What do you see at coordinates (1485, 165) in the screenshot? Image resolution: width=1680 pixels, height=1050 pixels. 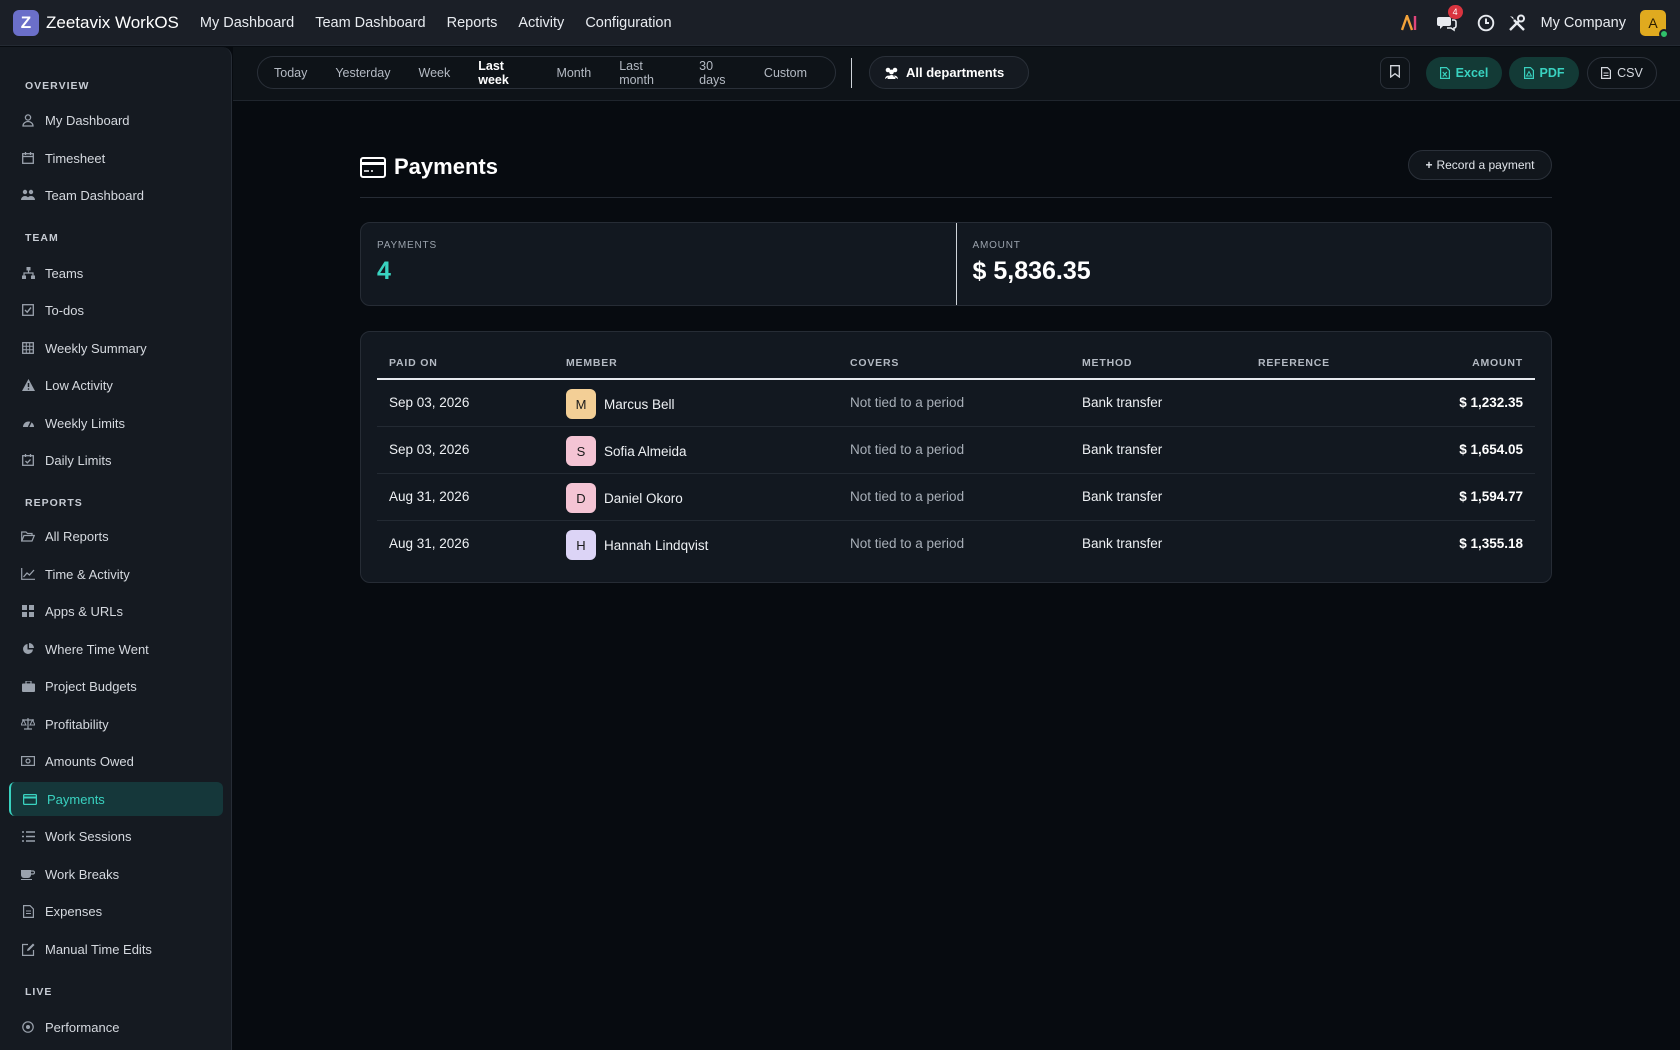 I see `record-payment-label: Record a payment` at bounding box center [1485, 165].